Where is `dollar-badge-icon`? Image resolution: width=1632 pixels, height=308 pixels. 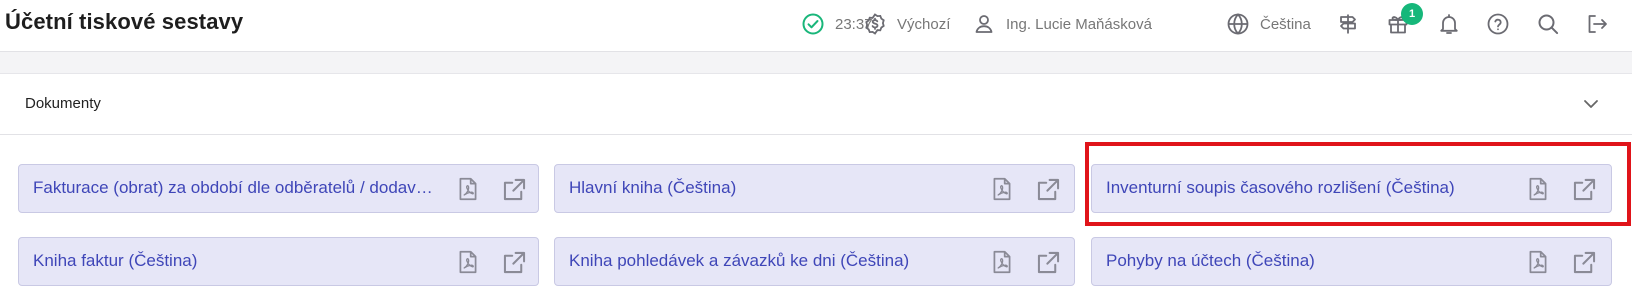
dollar-badge-icon is located at coordinates (875, 24).